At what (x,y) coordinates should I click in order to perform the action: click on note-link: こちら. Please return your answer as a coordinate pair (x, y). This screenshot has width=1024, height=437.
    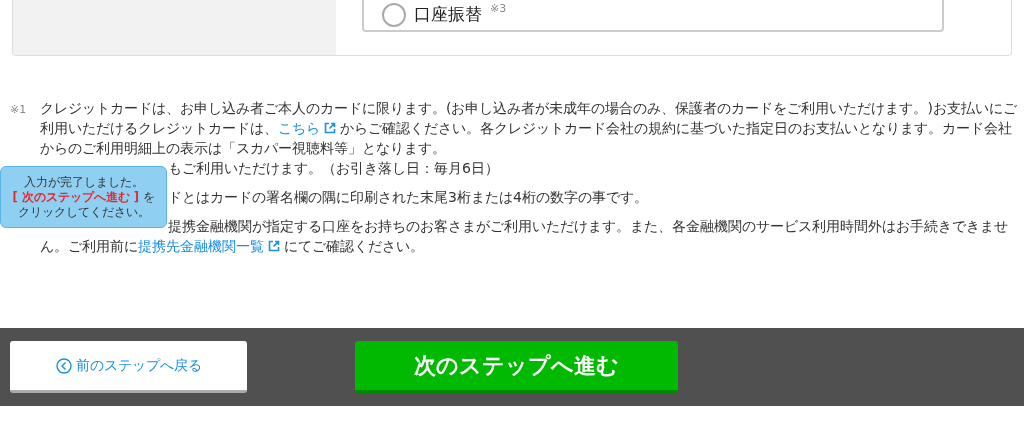
    Looking at the image, I should click on (309, 128).